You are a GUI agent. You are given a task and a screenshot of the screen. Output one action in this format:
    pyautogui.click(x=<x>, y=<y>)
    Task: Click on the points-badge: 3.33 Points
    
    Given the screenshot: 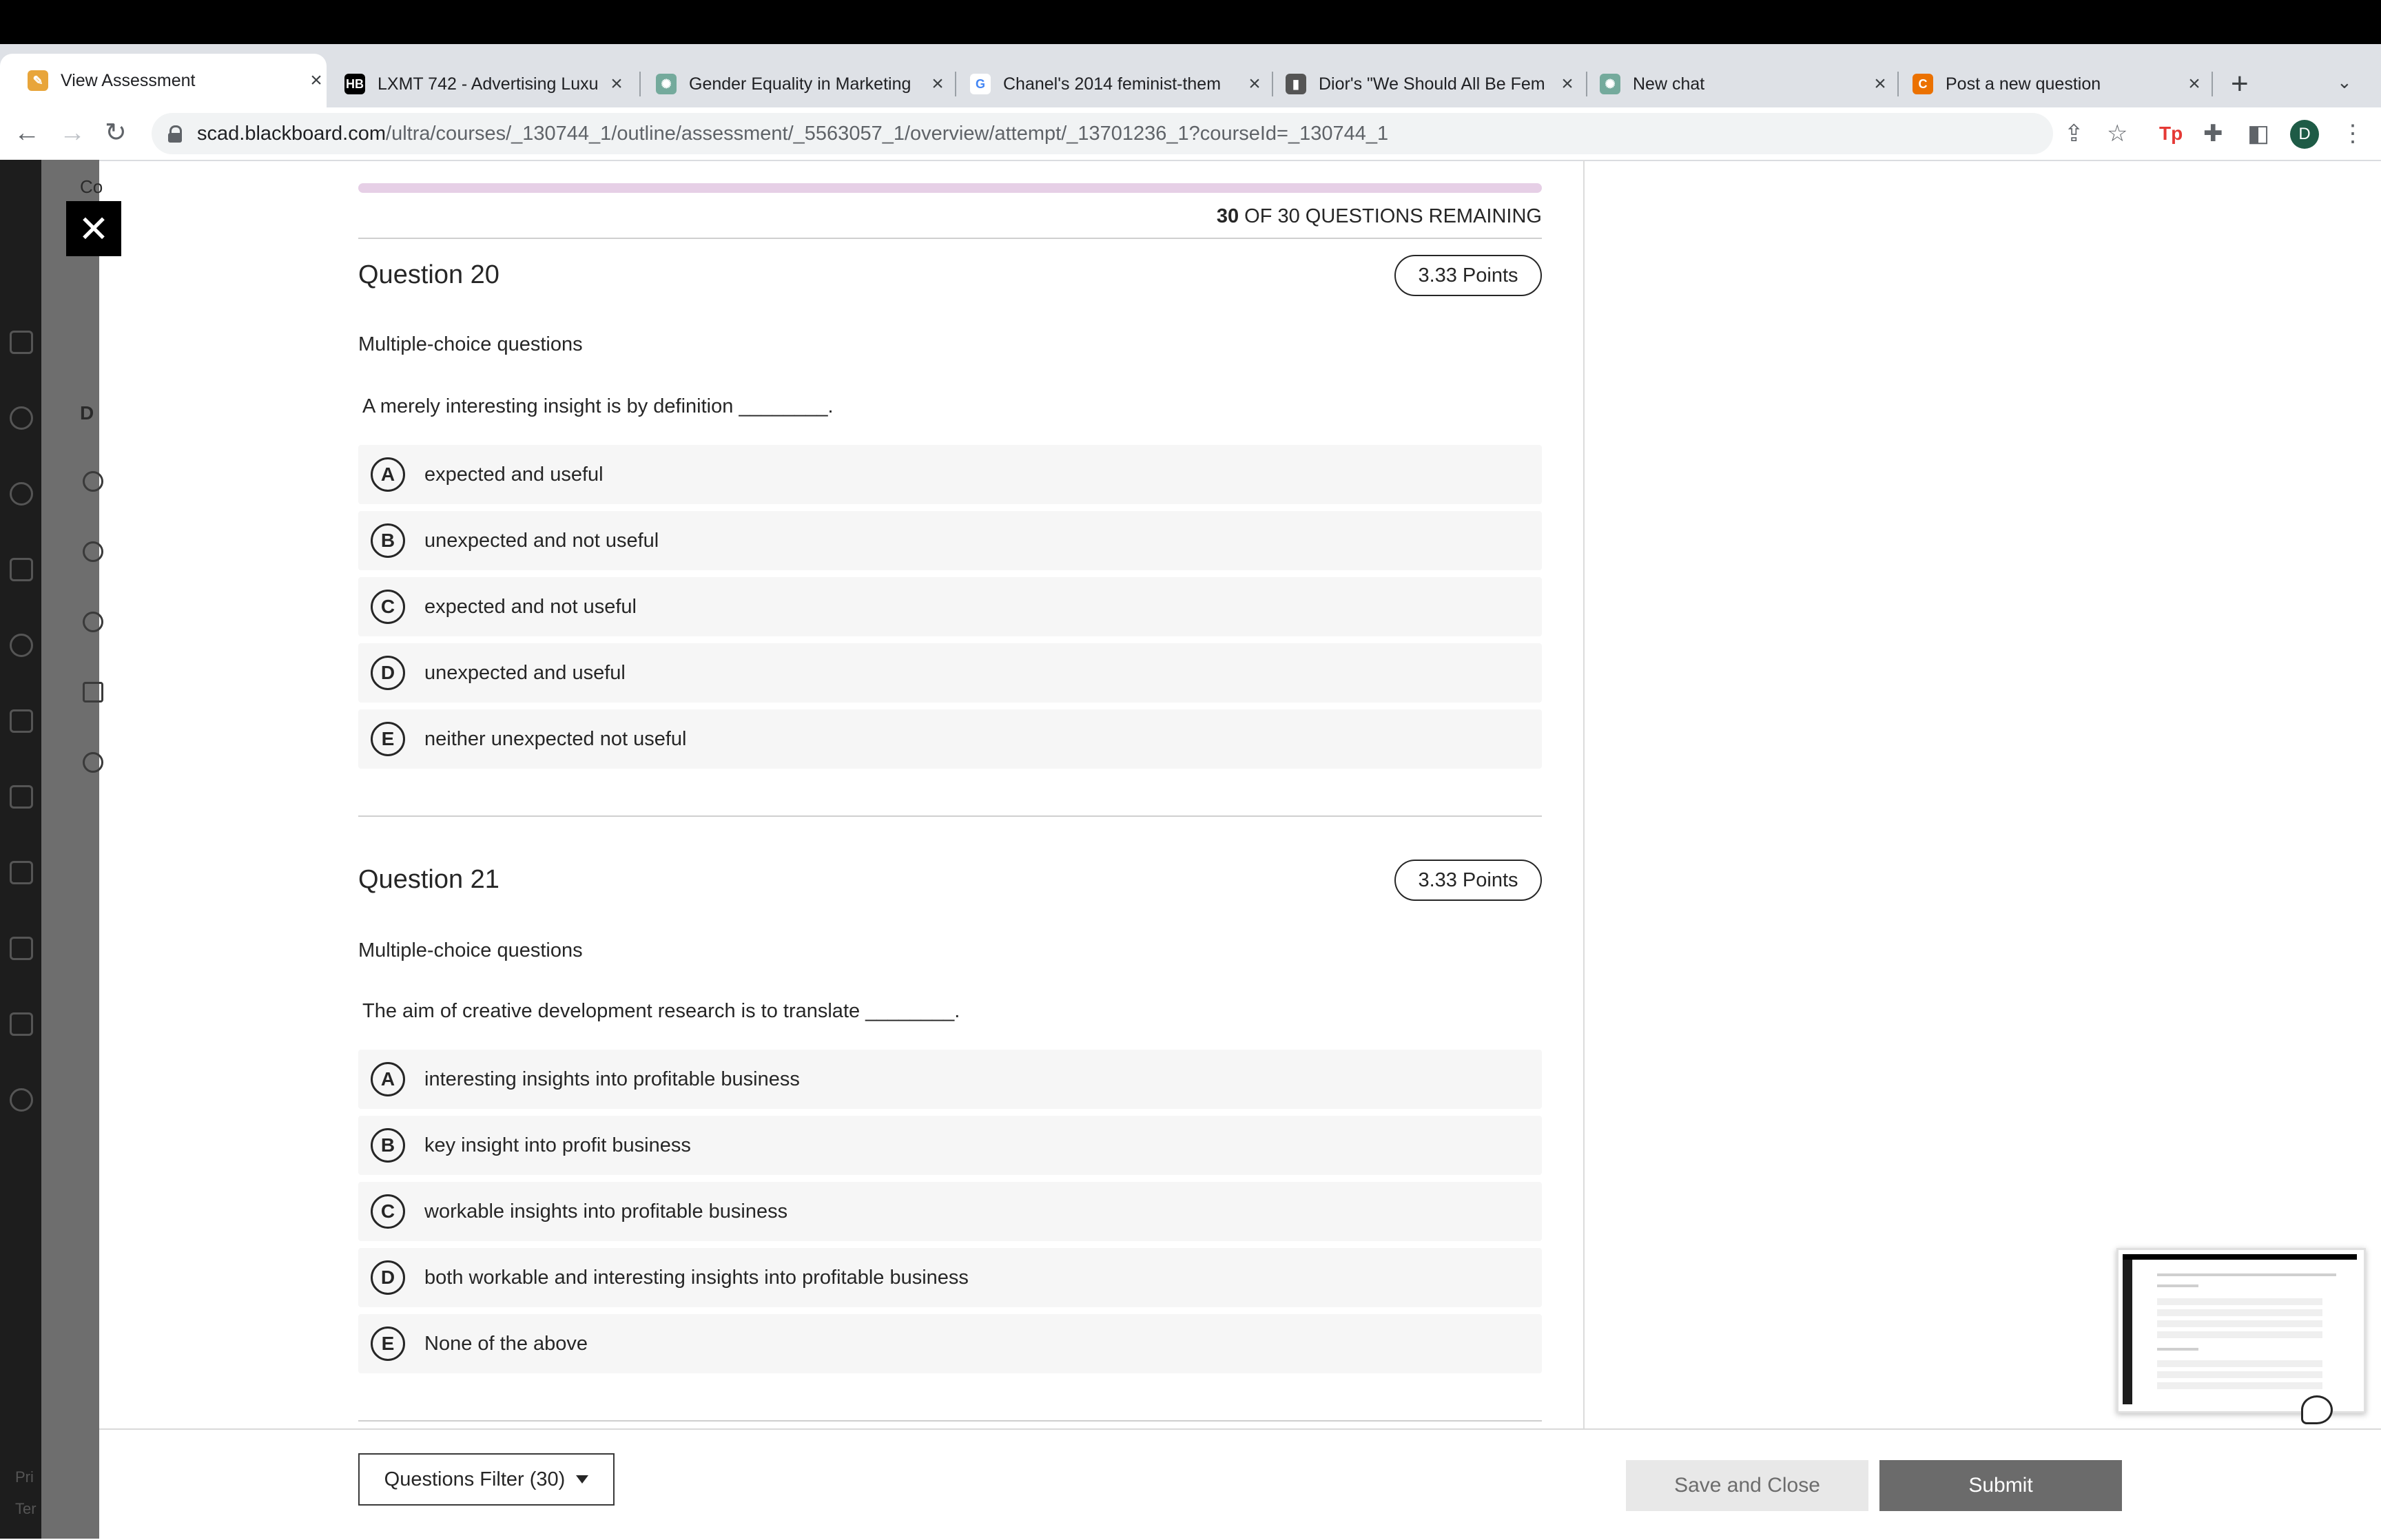 What is the action you would take?
    pyautogui.click(x=1468, y=880)
    